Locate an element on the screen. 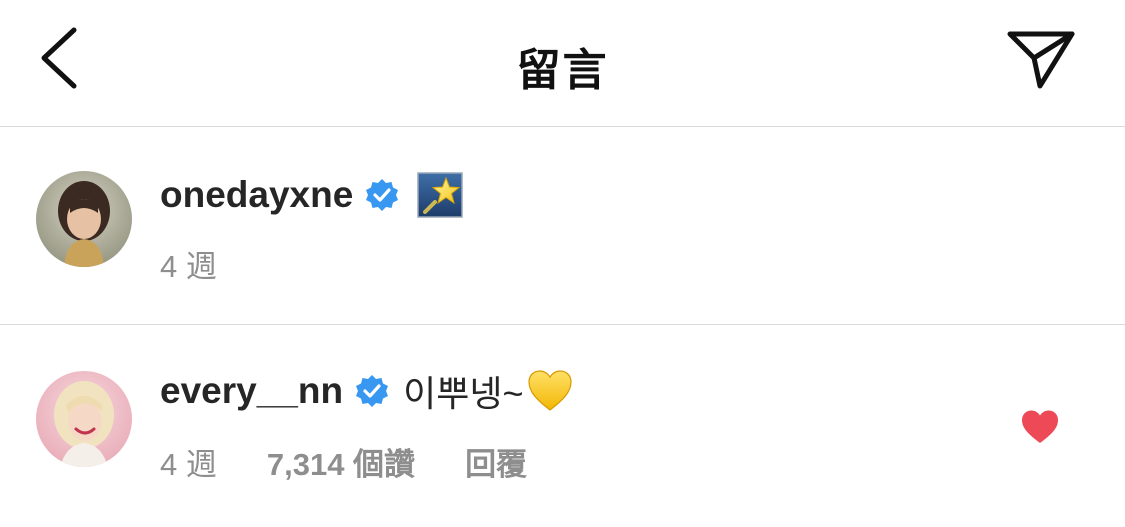  like-button is located at coordinates (1040, 427).